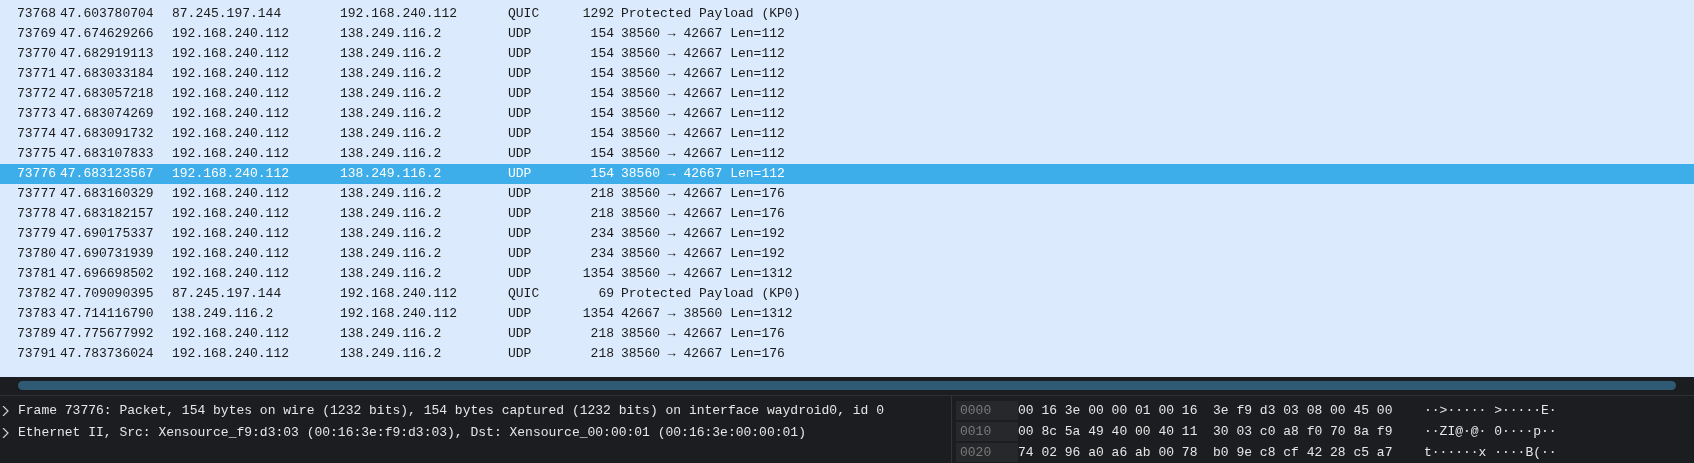 The width and height of the screenshot is (1694, 463). I want to click on packet-row: 73772 47.683057218 192.168.240.112 138.249.116.2 UDP 154 38560 → 42667 Len=112, so click(847, 94).